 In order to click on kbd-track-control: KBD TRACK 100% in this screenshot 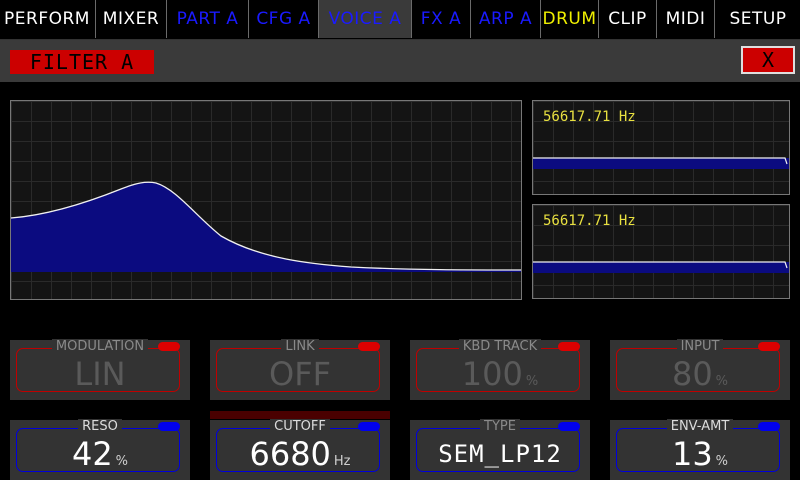, I will do `click(500, 369)`.